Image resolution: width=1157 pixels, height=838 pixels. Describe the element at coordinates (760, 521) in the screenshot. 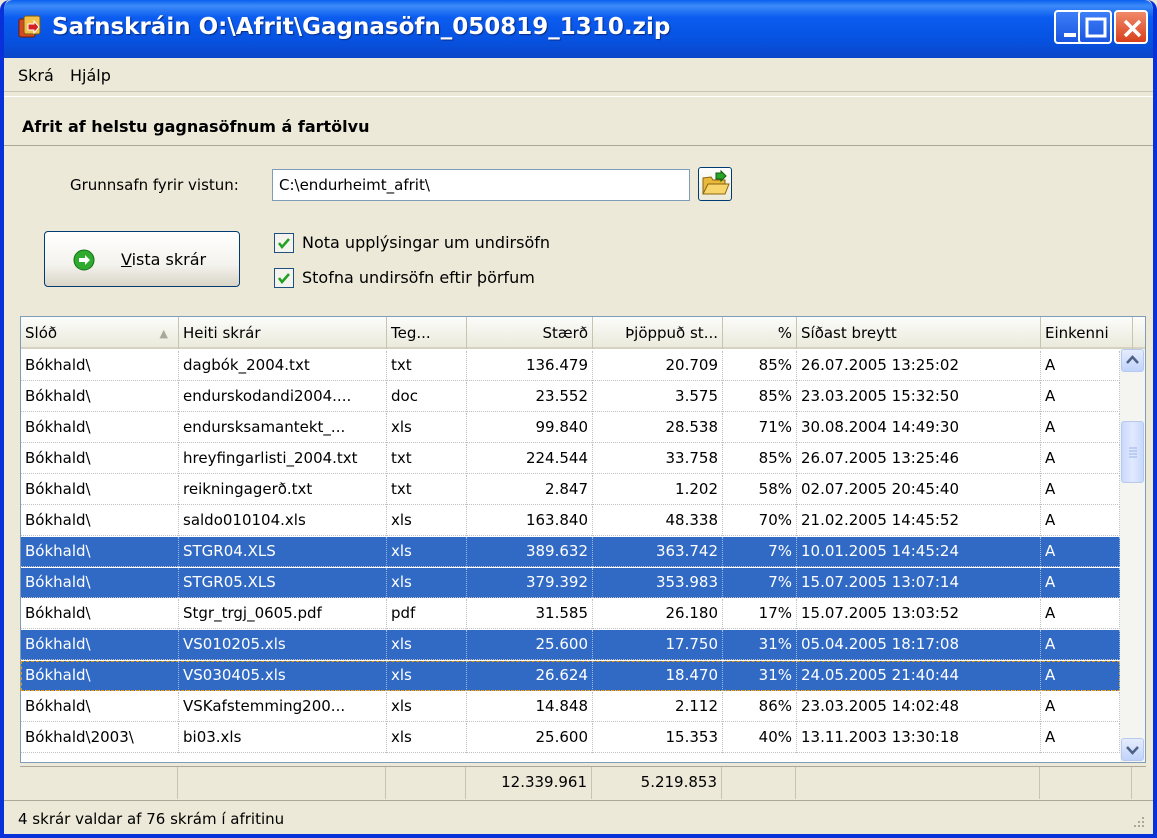

I see `cell-percent: 70%` at that location.